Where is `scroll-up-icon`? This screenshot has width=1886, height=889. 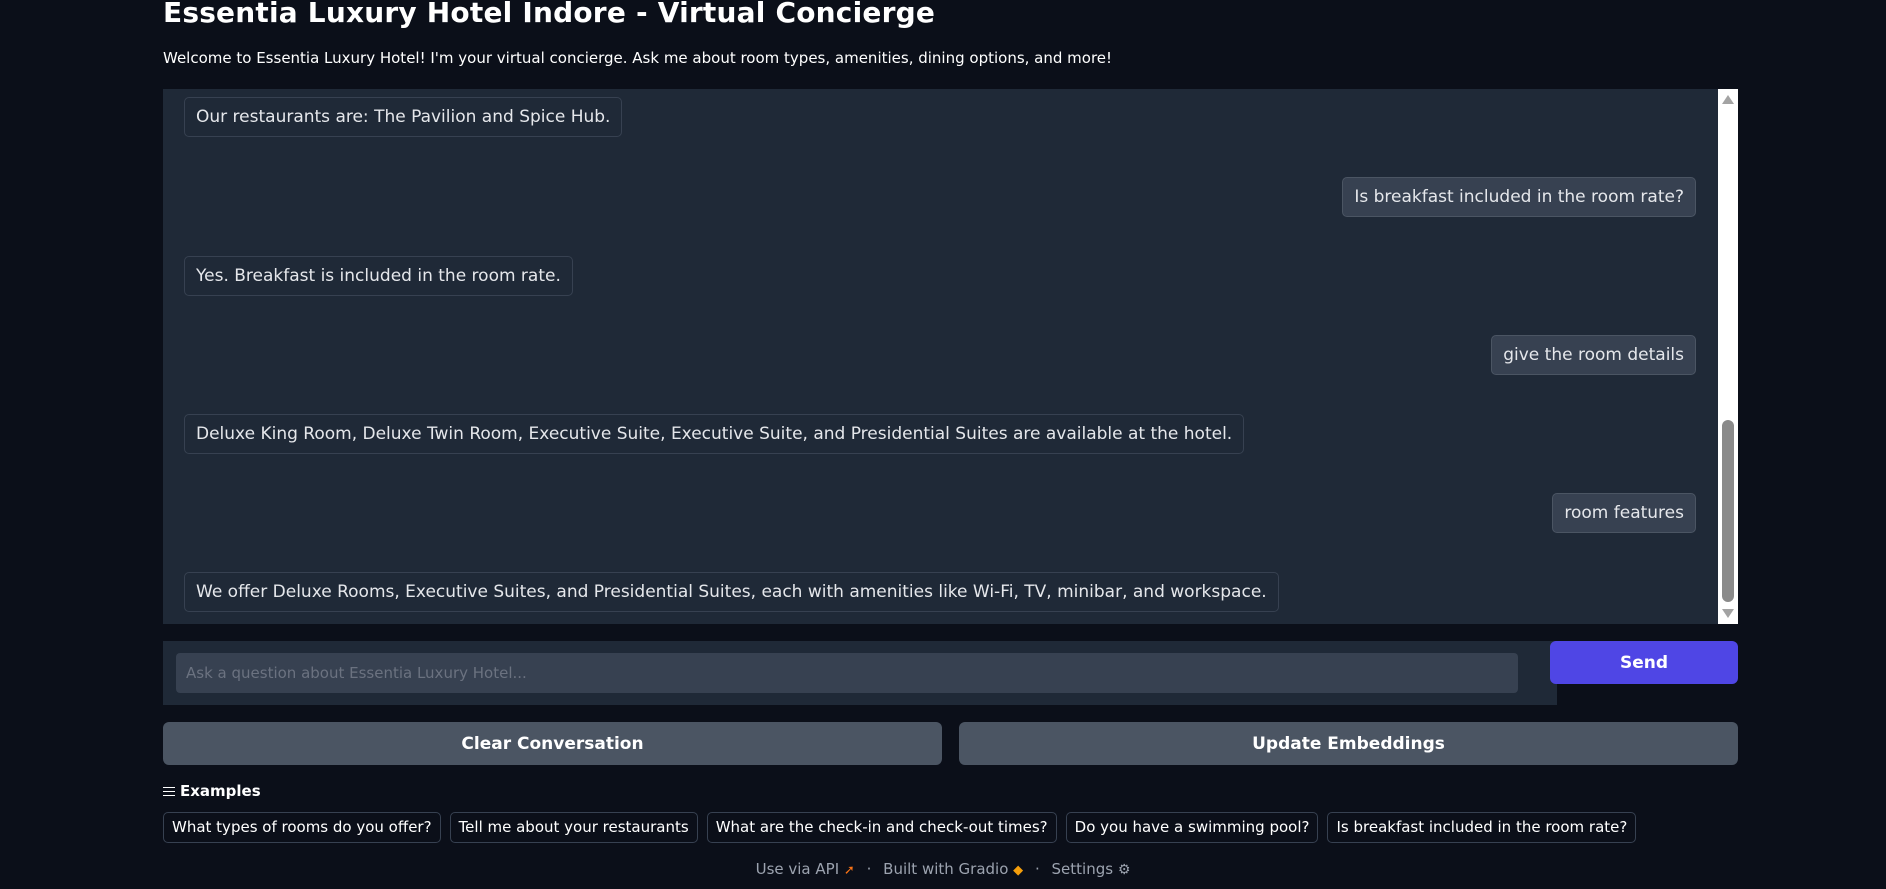 scroll-up-icon is located at coordinates (1728, 99).